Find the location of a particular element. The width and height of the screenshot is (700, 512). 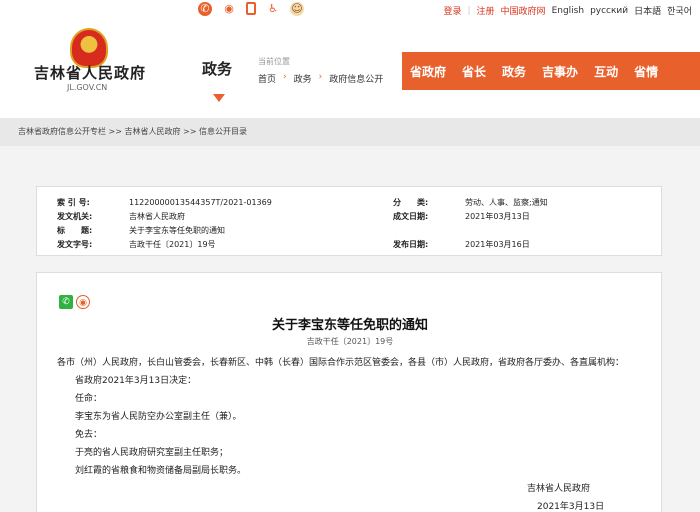

mobile-icon is located at coordinates (251, 8).